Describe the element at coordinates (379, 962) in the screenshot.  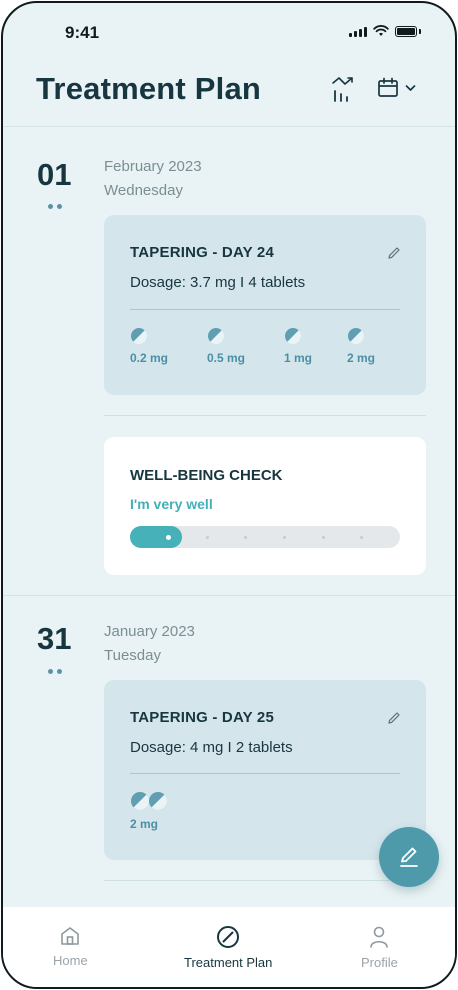
I see `nav-label: Profile` at that location.